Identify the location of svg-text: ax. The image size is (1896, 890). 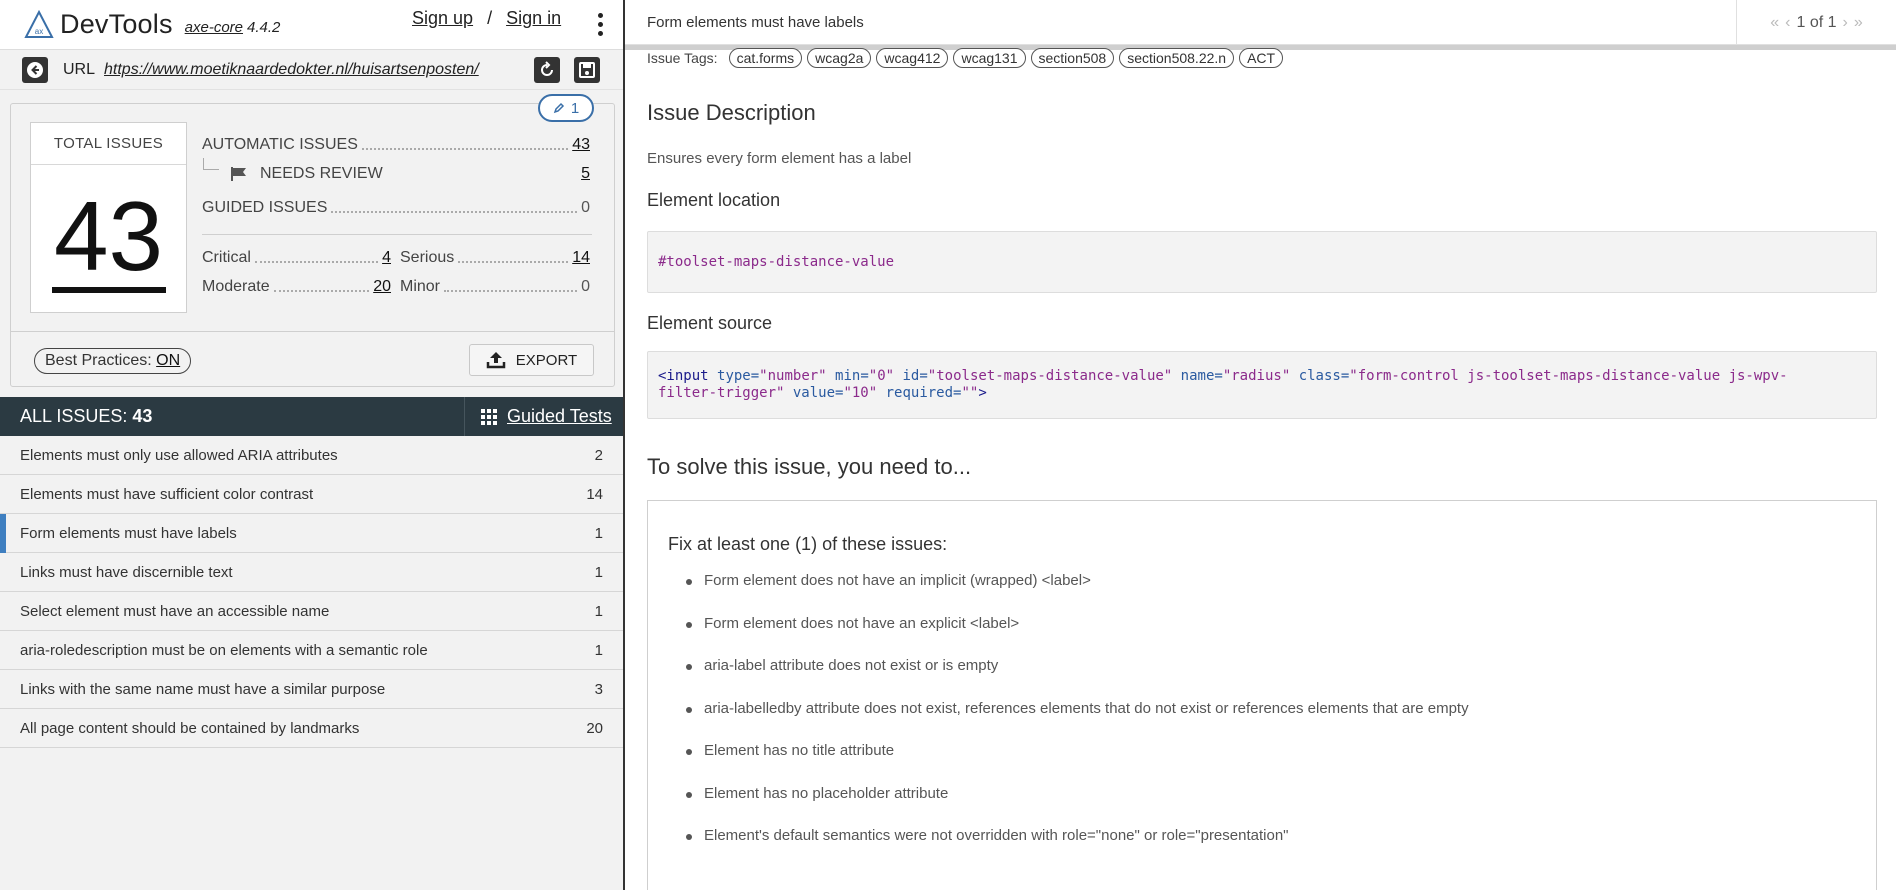
(39, 31).